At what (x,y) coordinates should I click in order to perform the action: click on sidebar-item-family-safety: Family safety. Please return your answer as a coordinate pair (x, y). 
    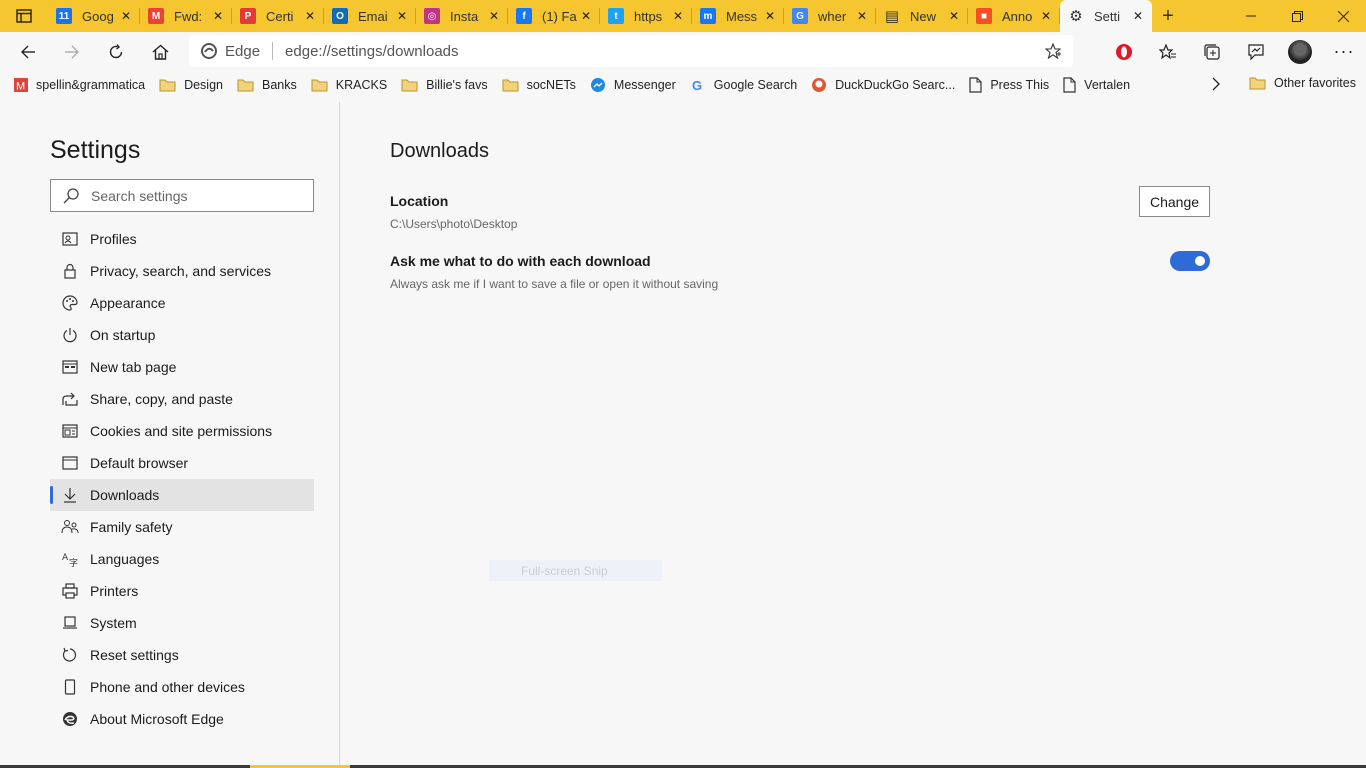
    Looking at the image, I should click on (182, 527).